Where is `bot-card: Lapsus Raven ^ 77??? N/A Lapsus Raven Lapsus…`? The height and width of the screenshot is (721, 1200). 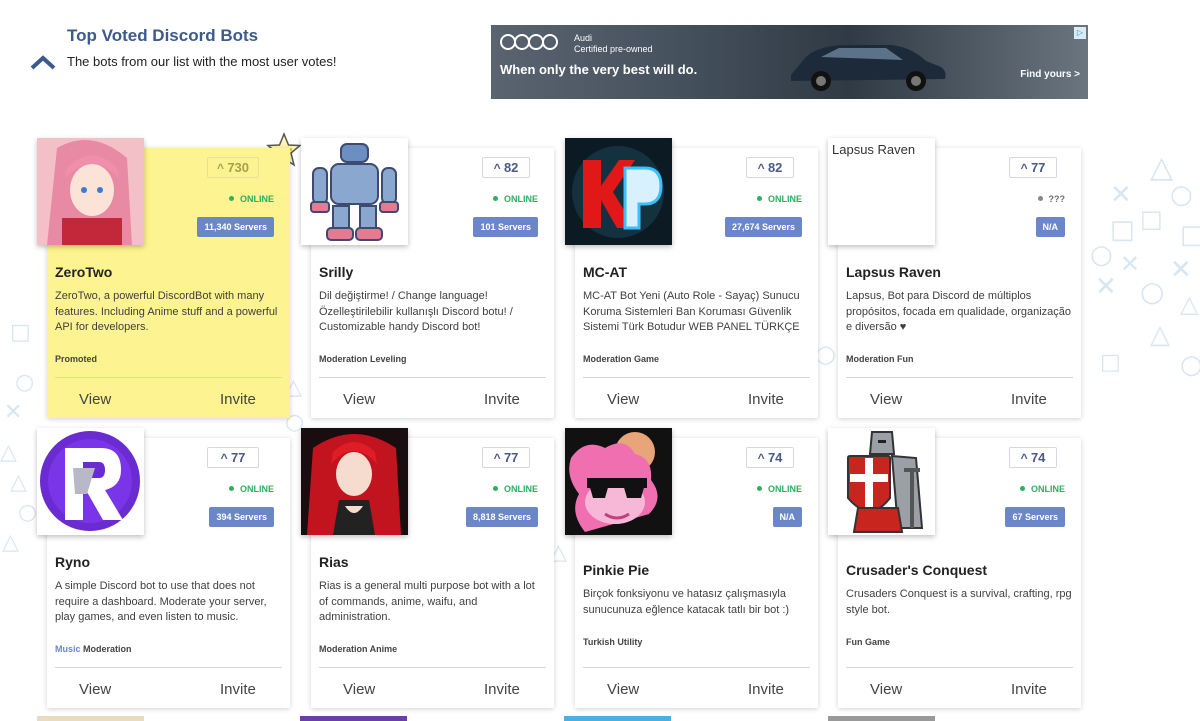 bot-card: Lapsus Raven ^ 77??? N/A Lapsus Raven Lapsus… is located at coordinates (954, 278).